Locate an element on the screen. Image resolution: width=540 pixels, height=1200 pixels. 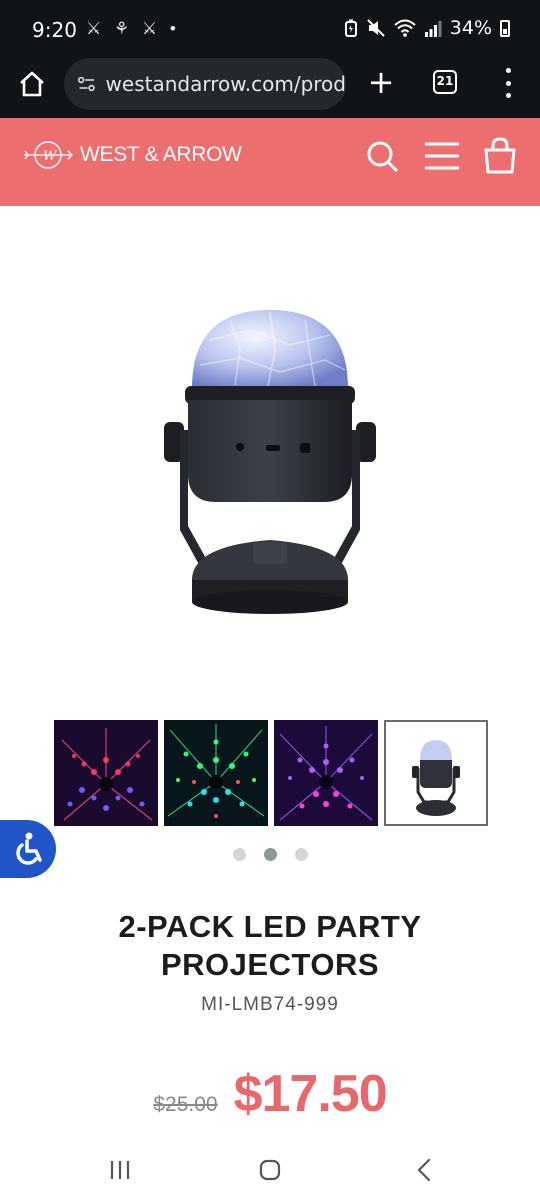
carousel-dots is located at coordinates (270, 854).